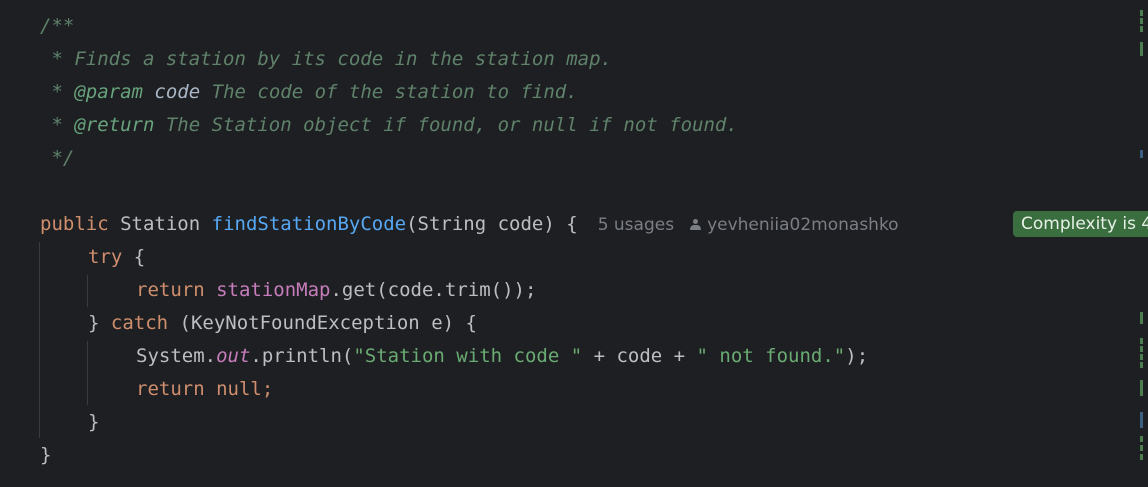 The image size is (1148, 487). I want to click on catch-keyword: catch, so click(139, 323).